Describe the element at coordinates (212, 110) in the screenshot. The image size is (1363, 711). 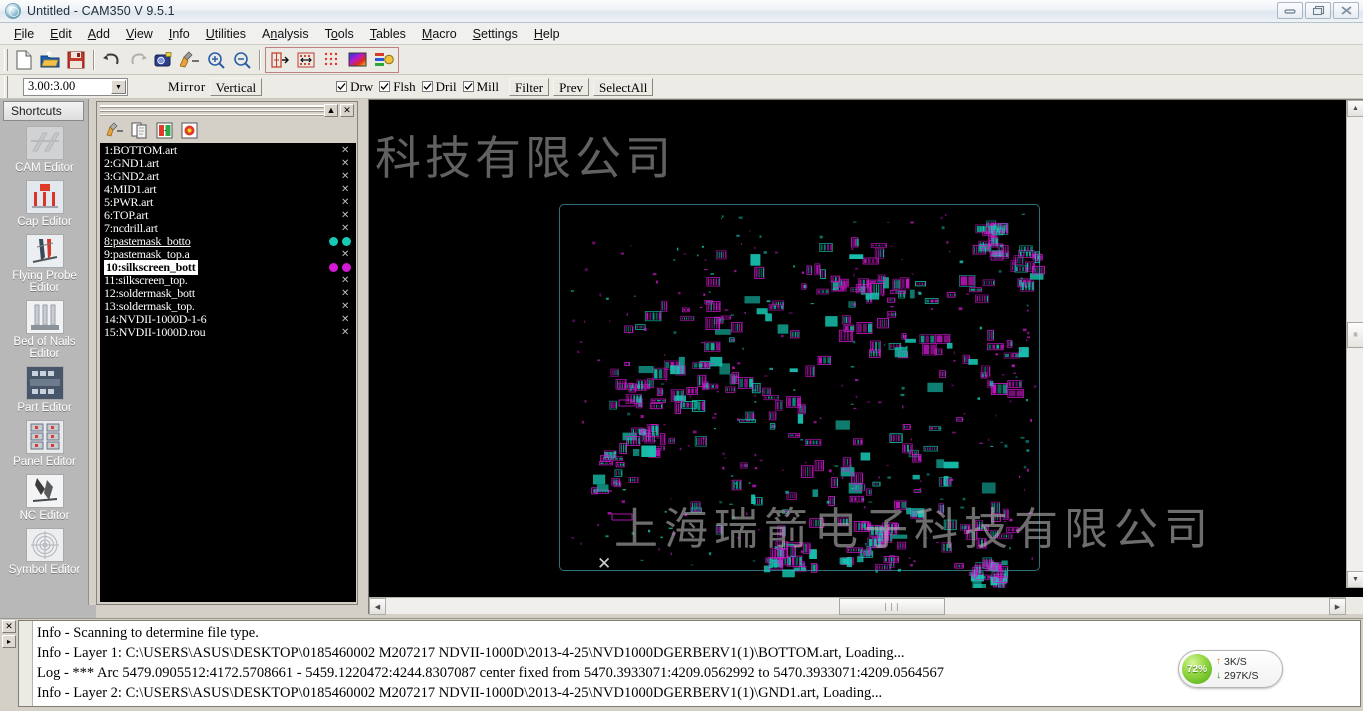
I see `layer-panel-grip` at that location.